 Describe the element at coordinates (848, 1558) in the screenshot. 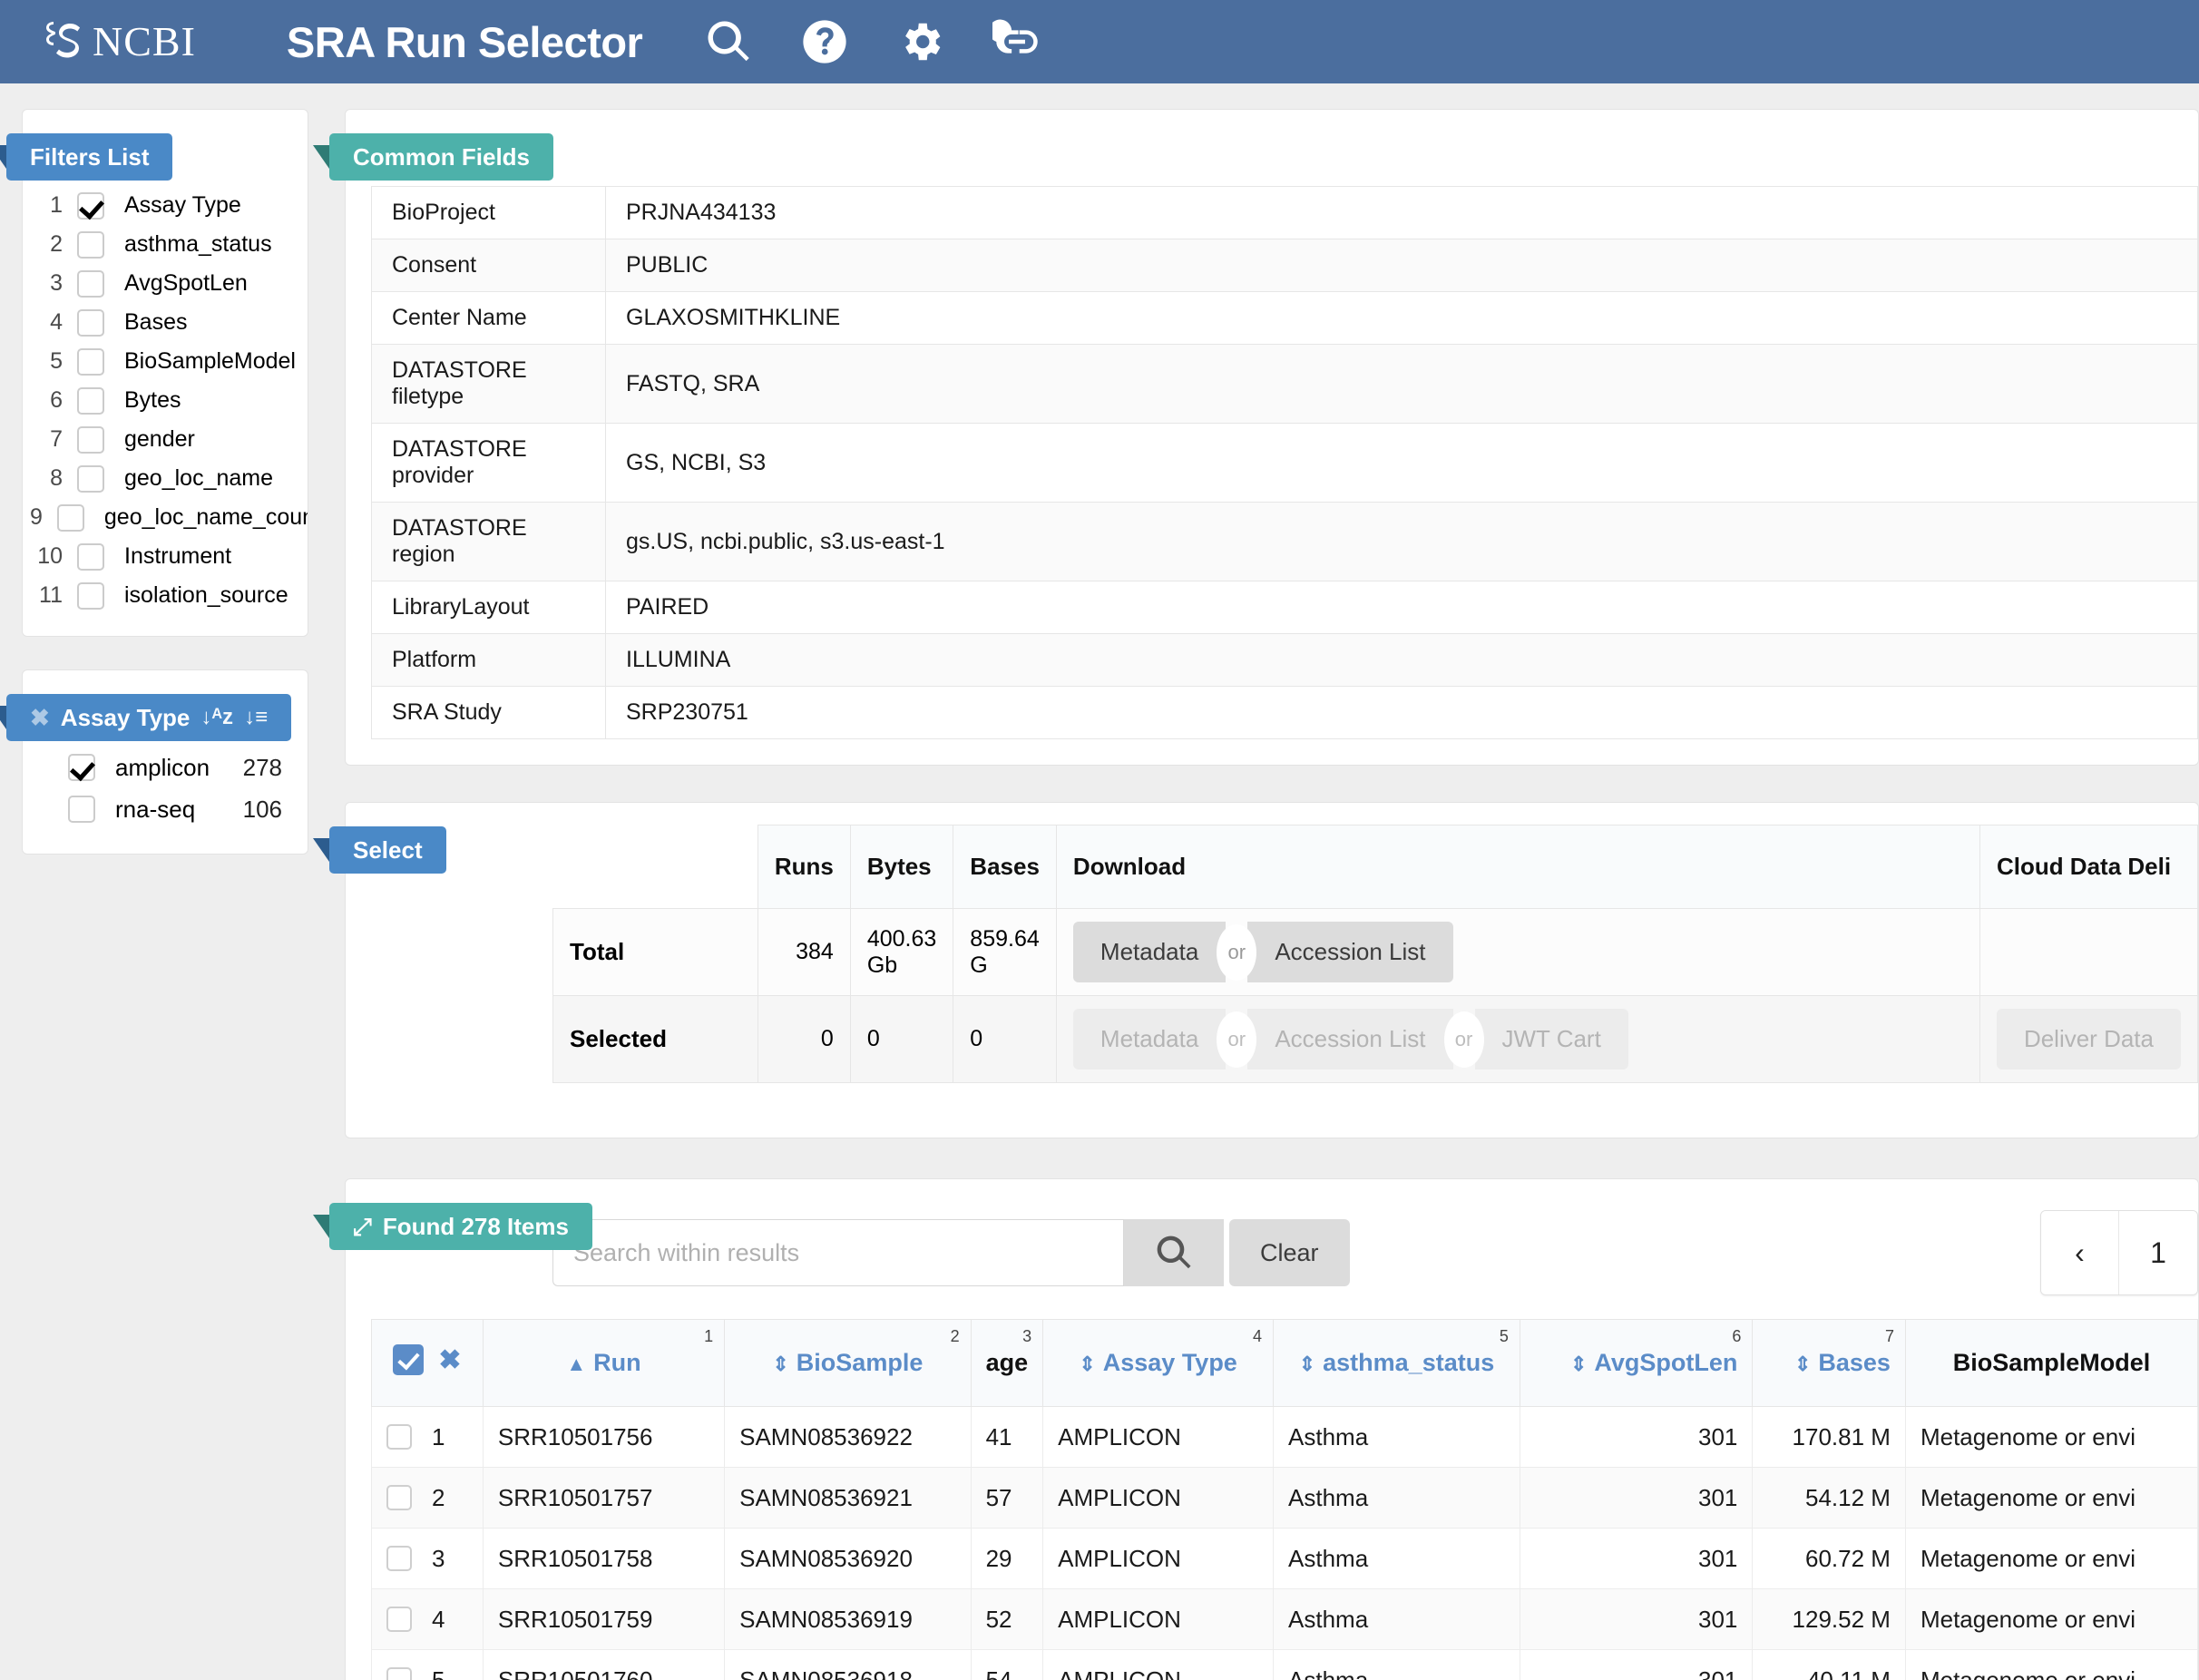

I see `cell-biosample: SAMN08536920` at that location.